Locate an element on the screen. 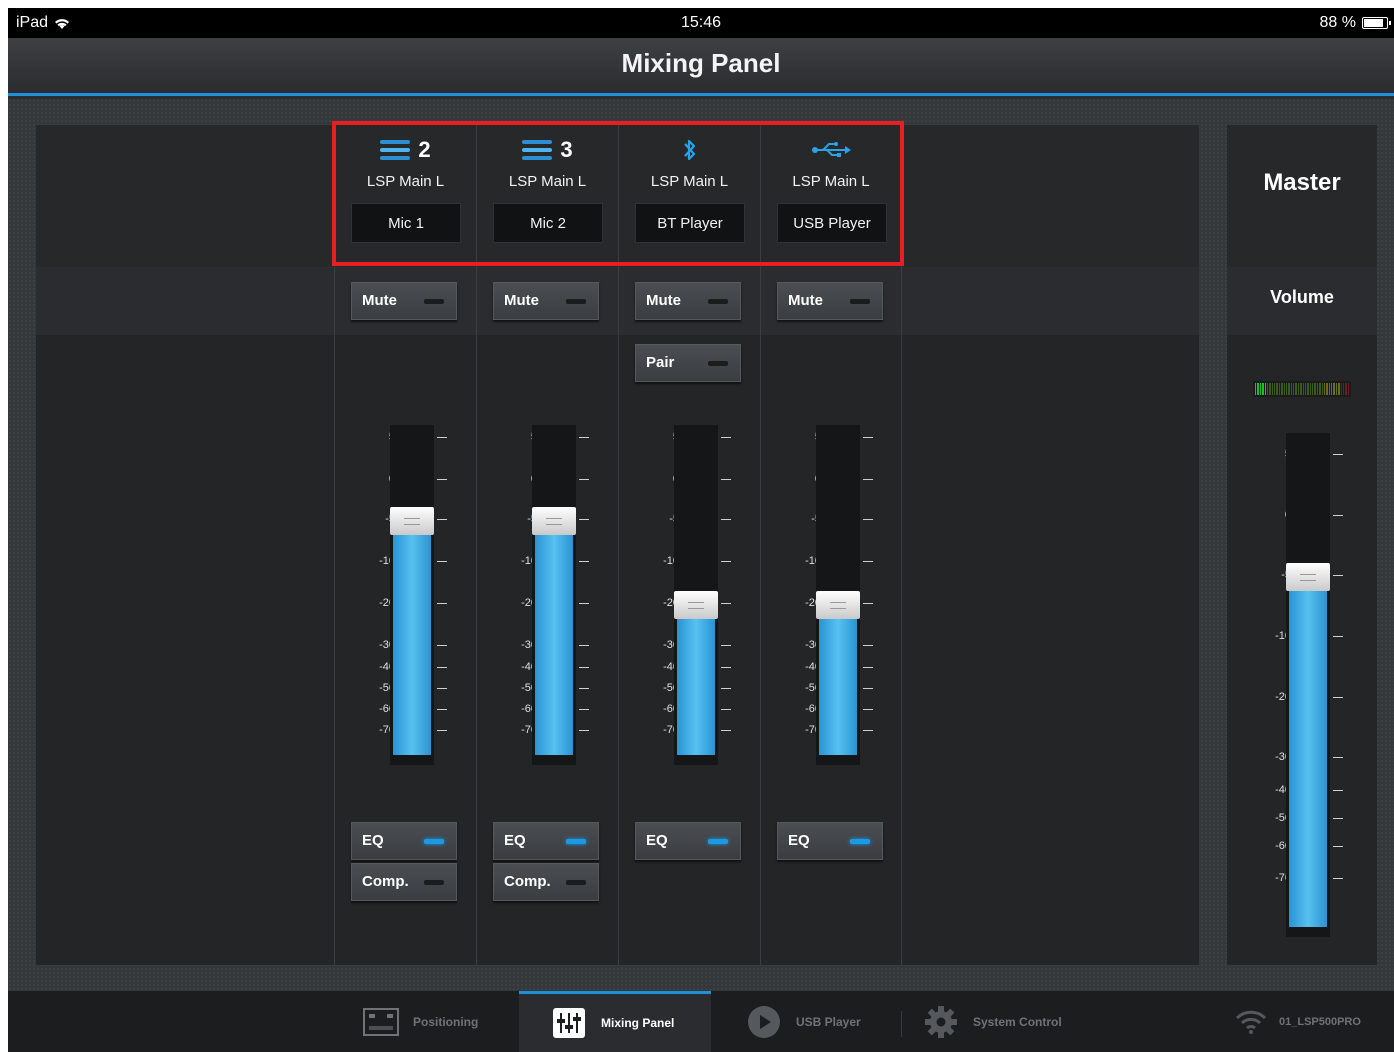 This screenshot has height=1052, width=1394. master-title: Master is located at coordinates (1302, 182).